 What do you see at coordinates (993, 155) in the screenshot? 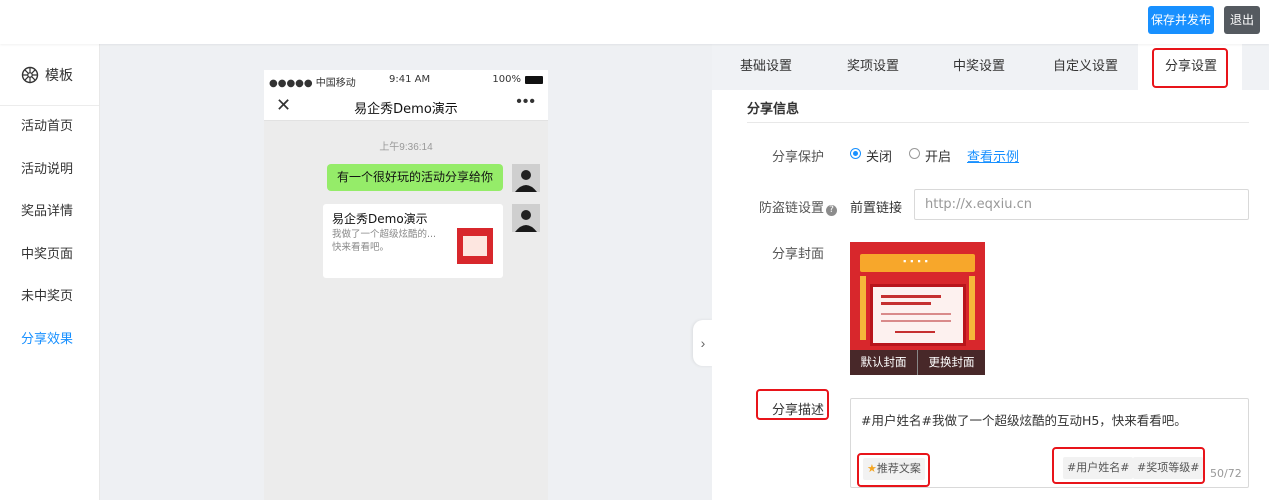
I see `view-example-link: 查看示例` at bounding box center [993, 155].